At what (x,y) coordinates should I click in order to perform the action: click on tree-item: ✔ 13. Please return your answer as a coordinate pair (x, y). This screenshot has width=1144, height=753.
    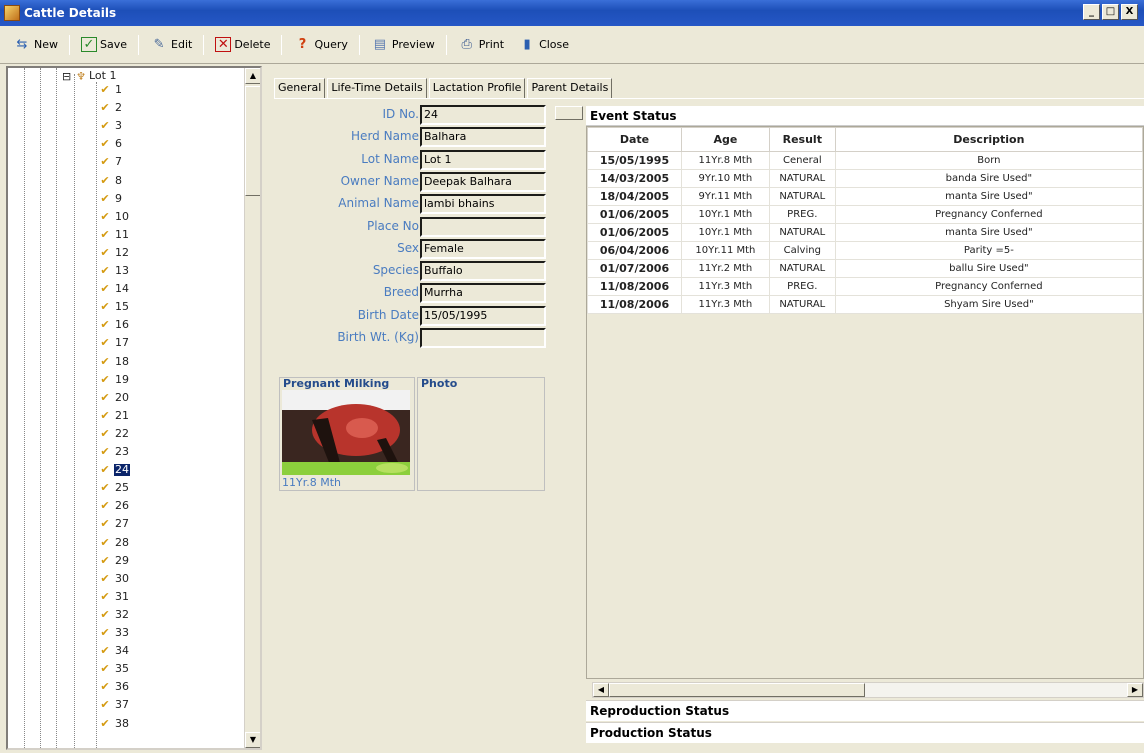
    Looking at the image, I should click on (113, 271).